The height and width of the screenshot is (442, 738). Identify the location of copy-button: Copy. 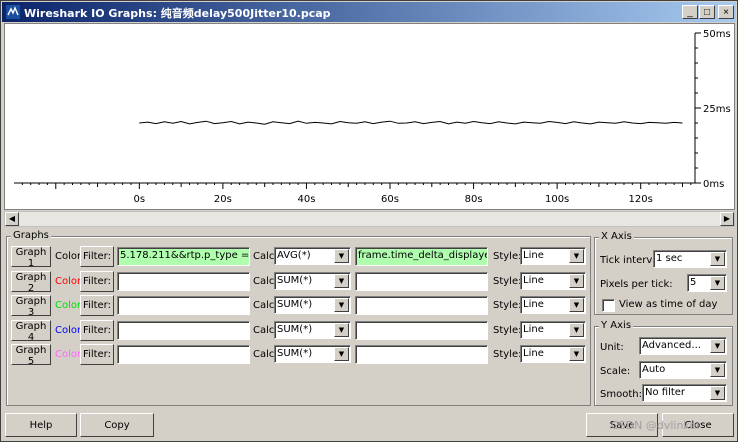
(117, 425).